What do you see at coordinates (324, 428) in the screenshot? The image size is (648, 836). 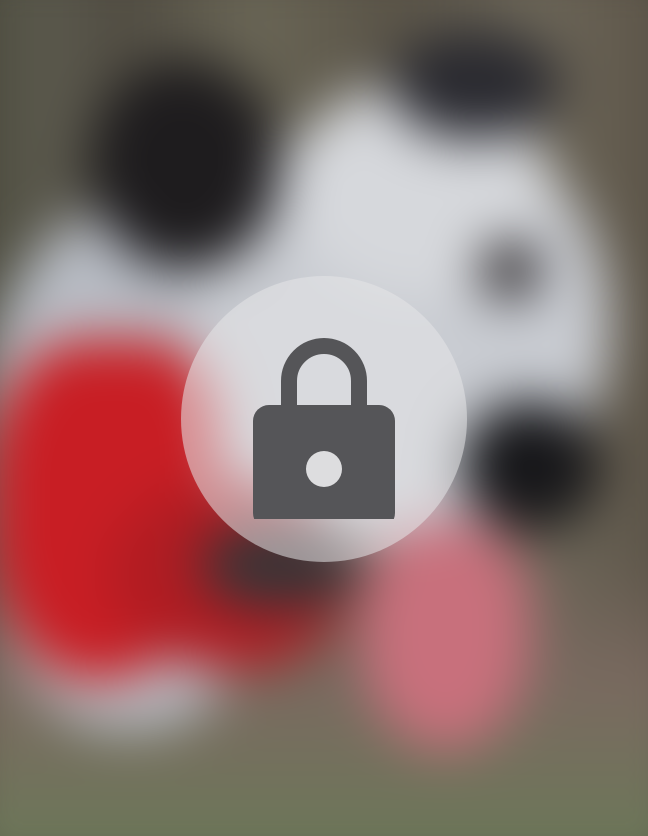 I see `lock-icon` at bounding box center [324, 428].